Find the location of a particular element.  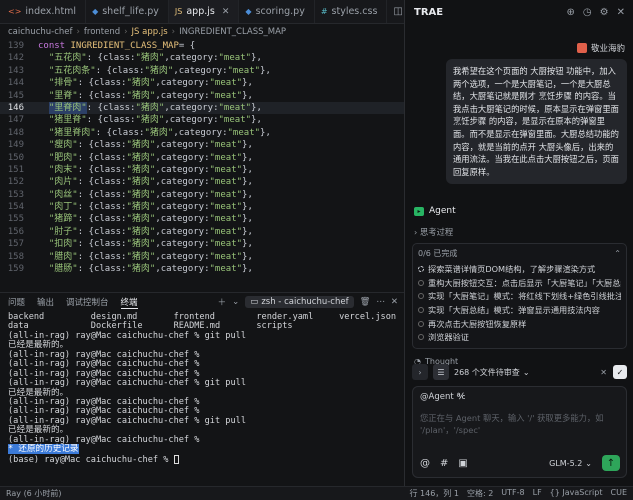

status-item: 行 146，列 1 is located at coordinates (434, 493).